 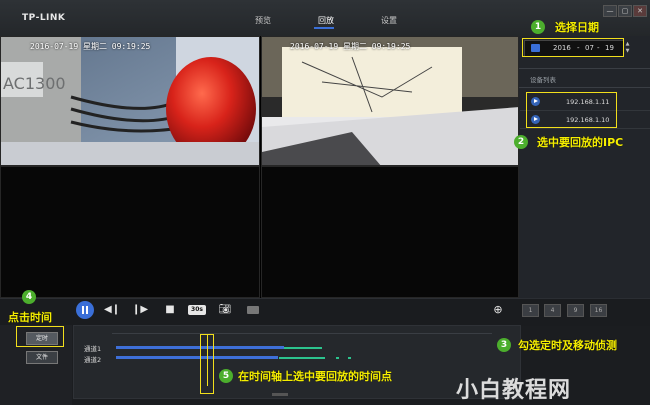 What do you see at coordinates (543, 80) in the screenshot?
I see `device-list-title: 设备列表` at bounding box center [543, 80].